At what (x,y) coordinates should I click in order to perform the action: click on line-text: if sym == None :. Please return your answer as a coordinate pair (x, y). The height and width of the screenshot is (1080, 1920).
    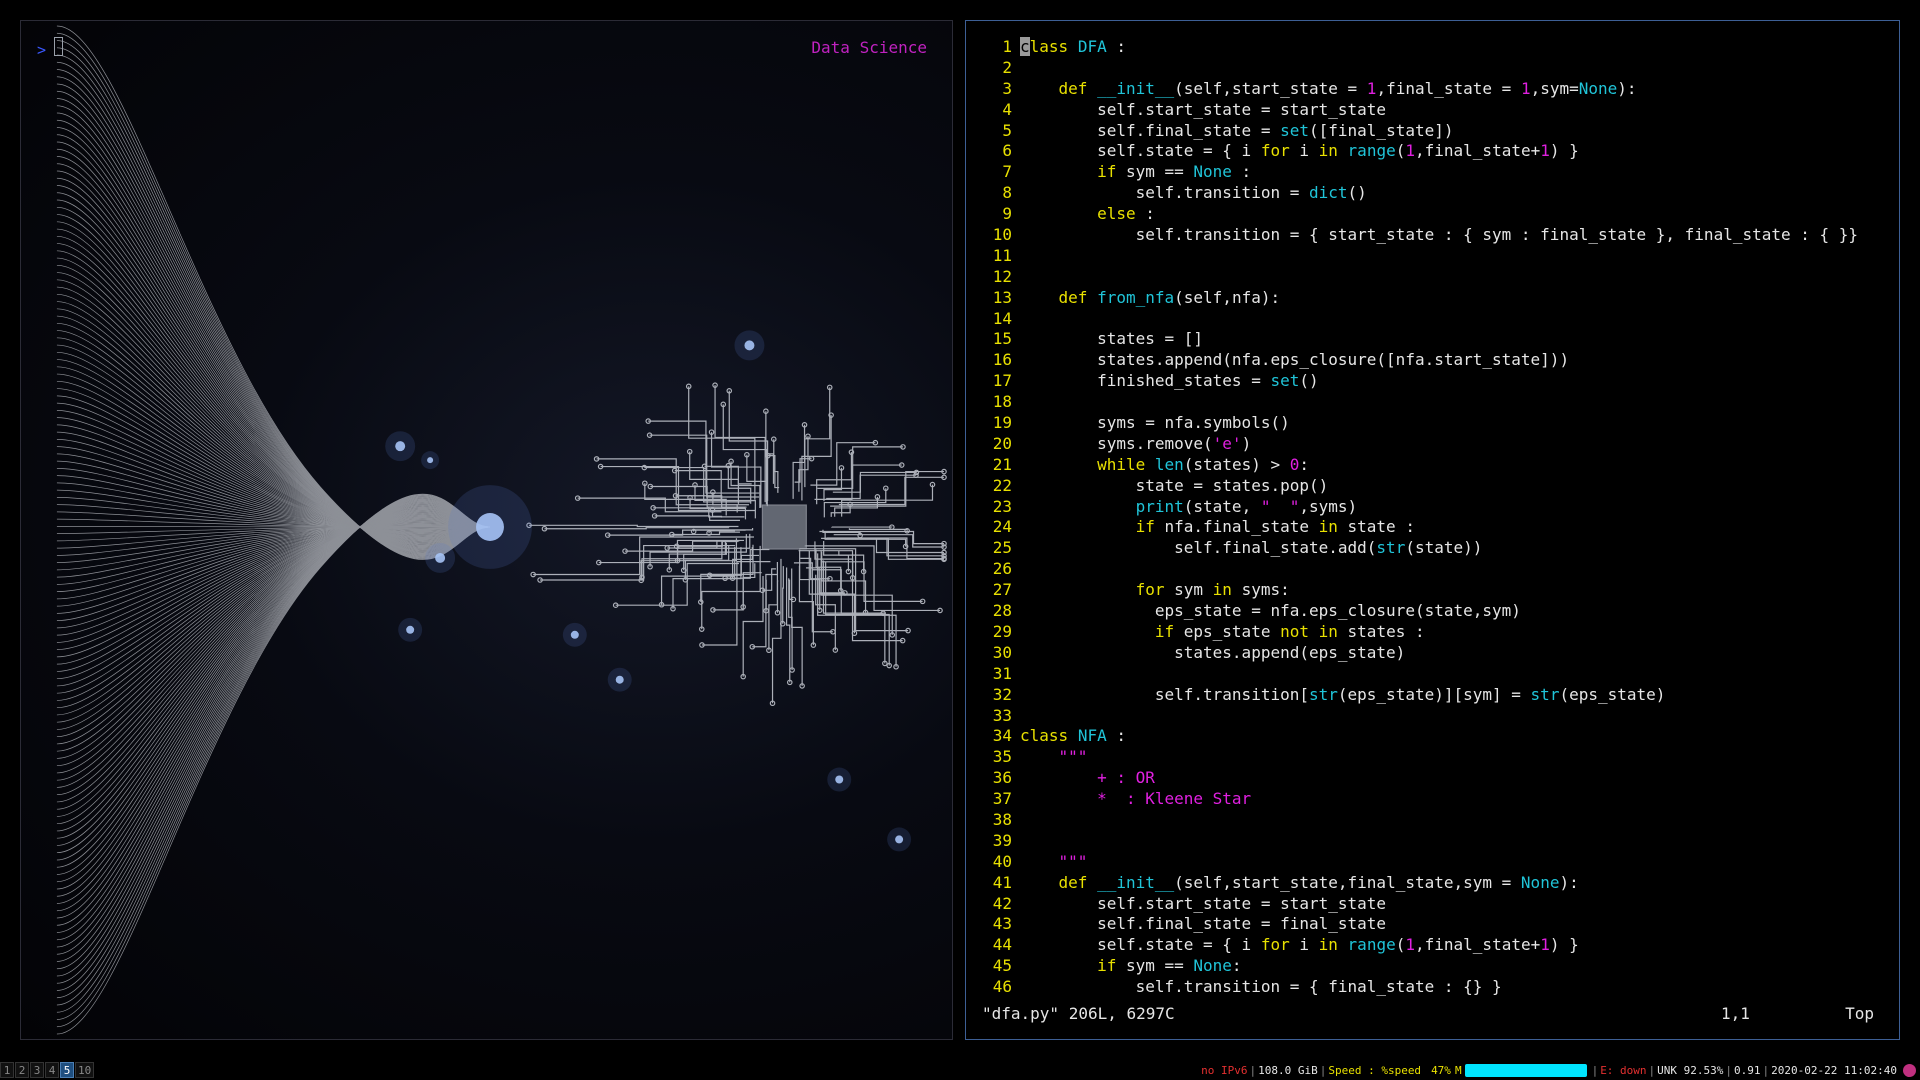
    Looking at the image, I should click on (1174, 172).